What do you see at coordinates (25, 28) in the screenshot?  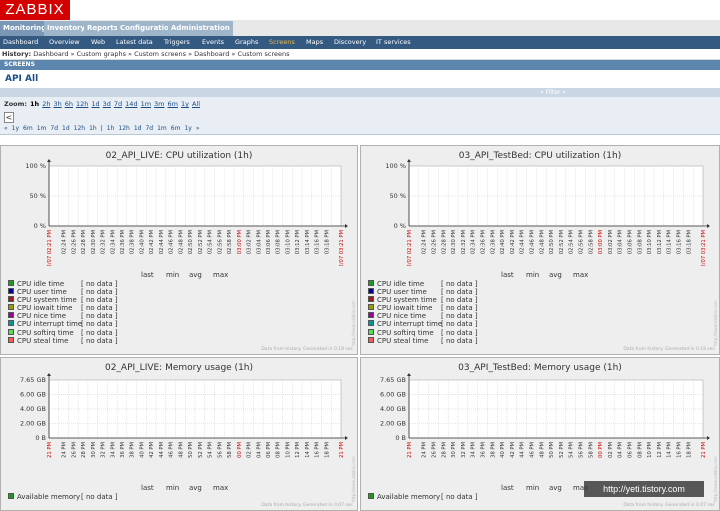 I see `menu-tab-monitoring: Monitoring` at bounding box center [25, 28].